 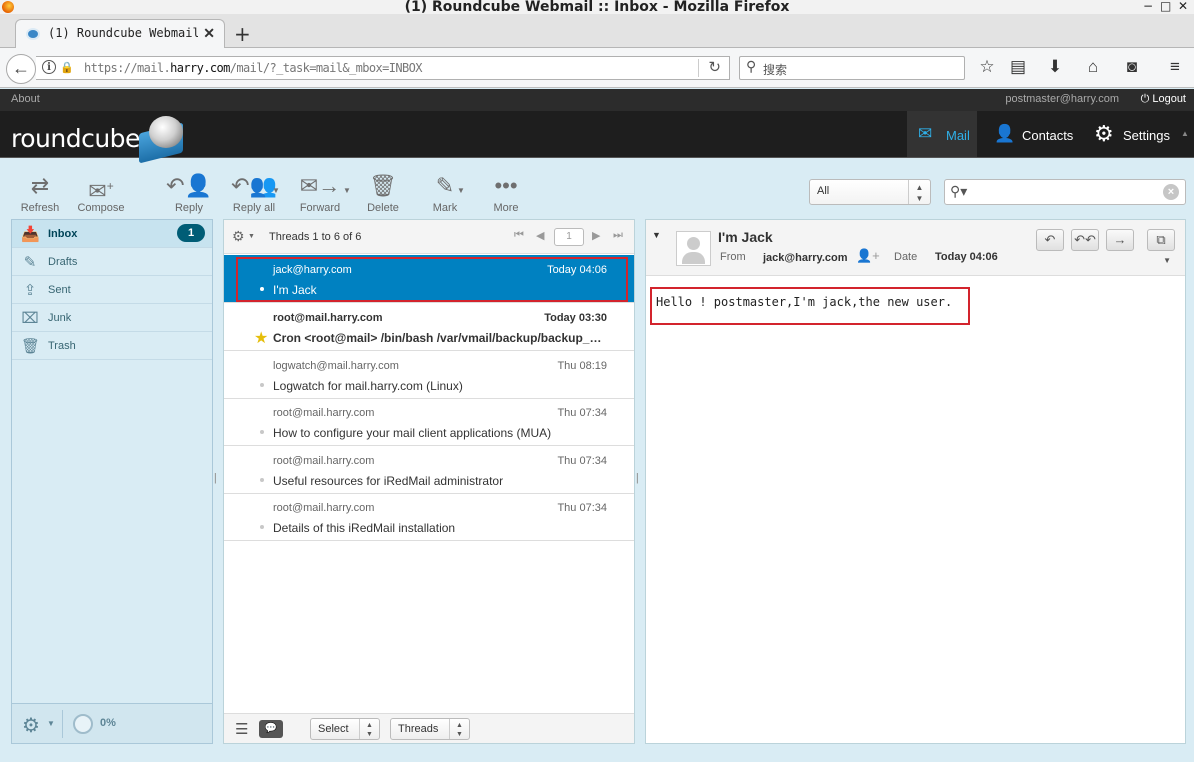 What do you see at coordinates (112, 318) in the screenshot?
I see `folder-junk: ⌧ Junk` at bounding box center [112, 318].